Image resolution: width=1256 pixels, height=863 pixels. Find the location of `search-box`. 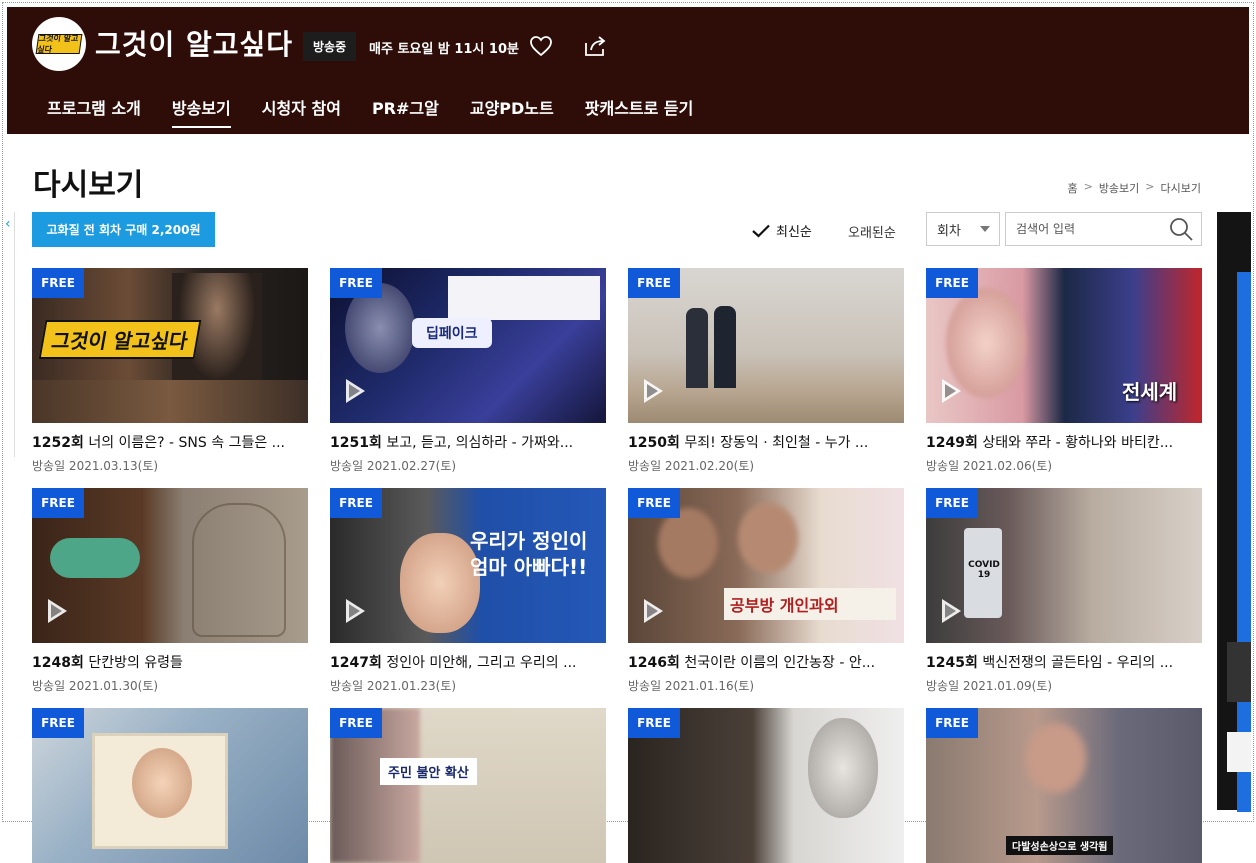

search-box is located at coordinates (1103, 229).